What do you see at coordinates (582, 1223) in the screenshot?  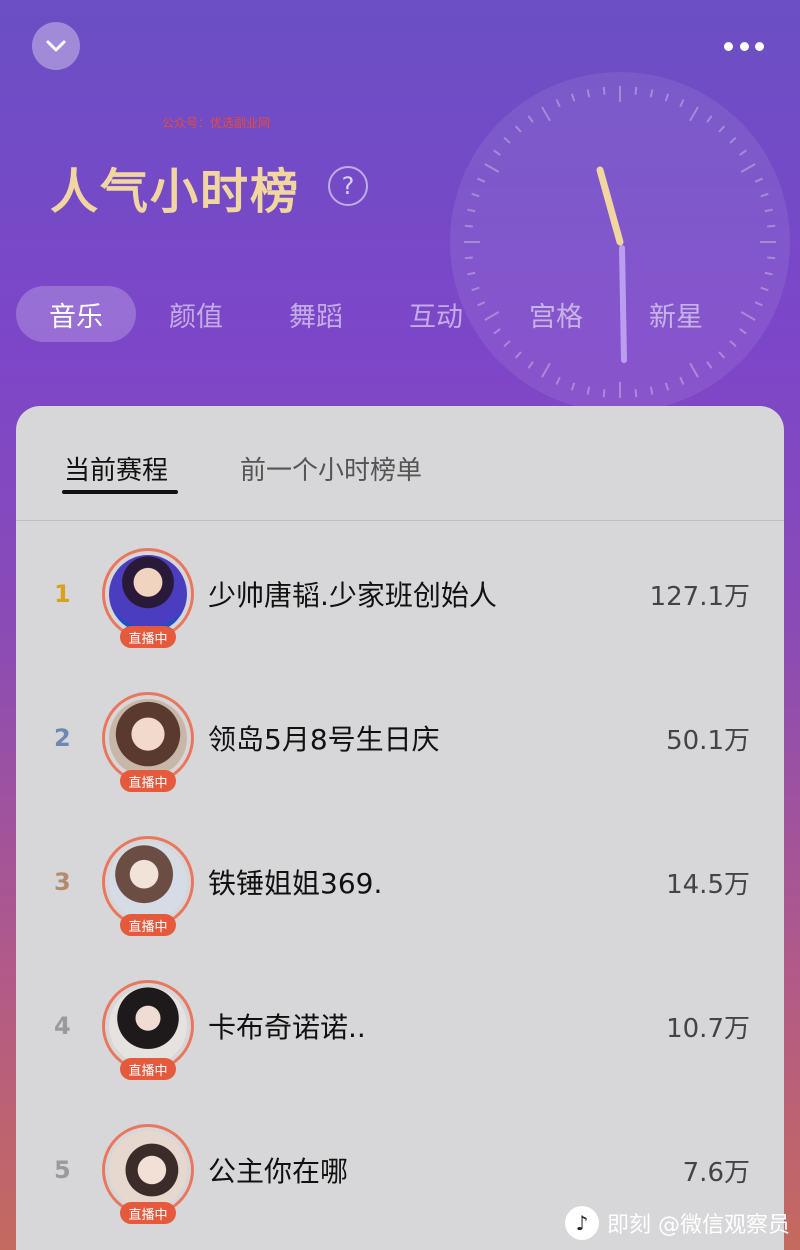 I see `jike-logo-icon: ♪` at bounding box center [582, 1223].